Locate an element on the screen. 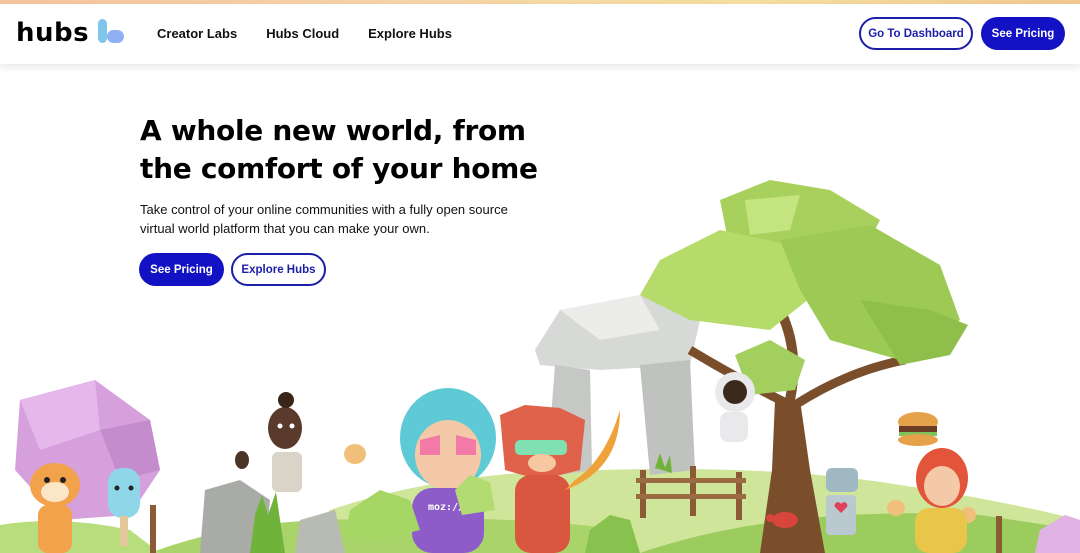 The width and height of the screenshot is (1080, 553). nav-item-creator-labs: Creator Labs is located at coordinates (197, 33).